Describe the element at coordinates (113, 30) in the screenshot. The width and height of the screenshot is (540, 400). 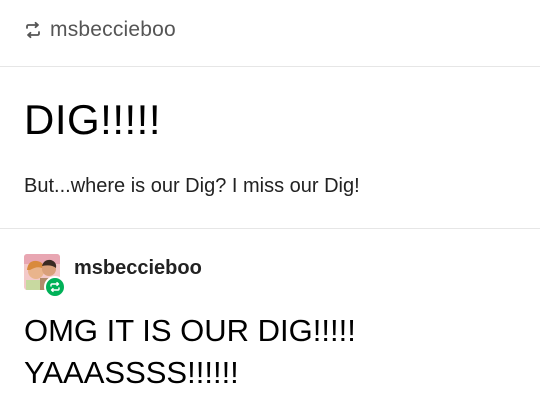
I see `reblog-header-username: msbeccieboo` at that location.